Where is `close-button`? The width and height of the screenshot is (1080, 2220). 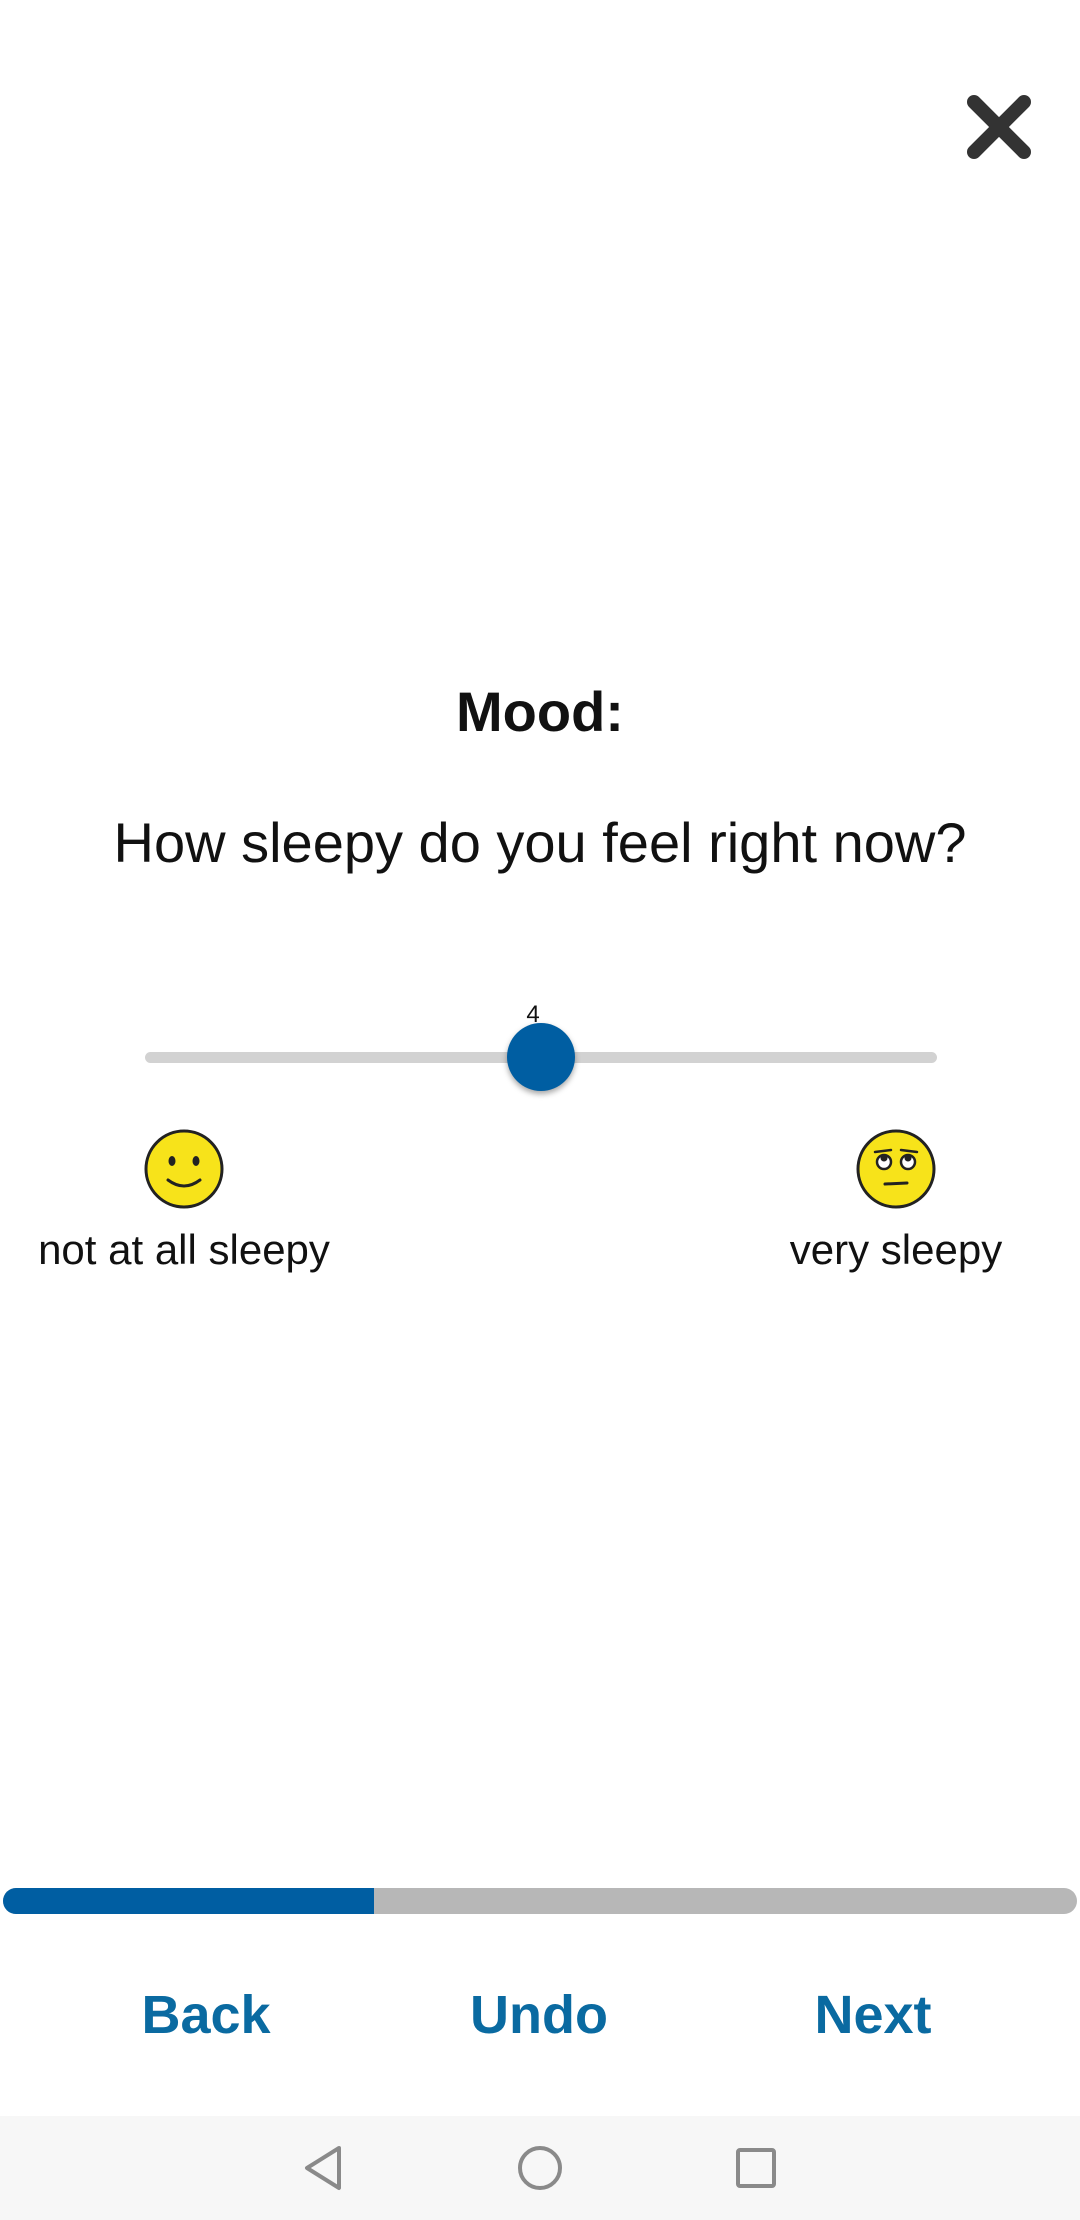
close-button is located at coordinates (999, 127).